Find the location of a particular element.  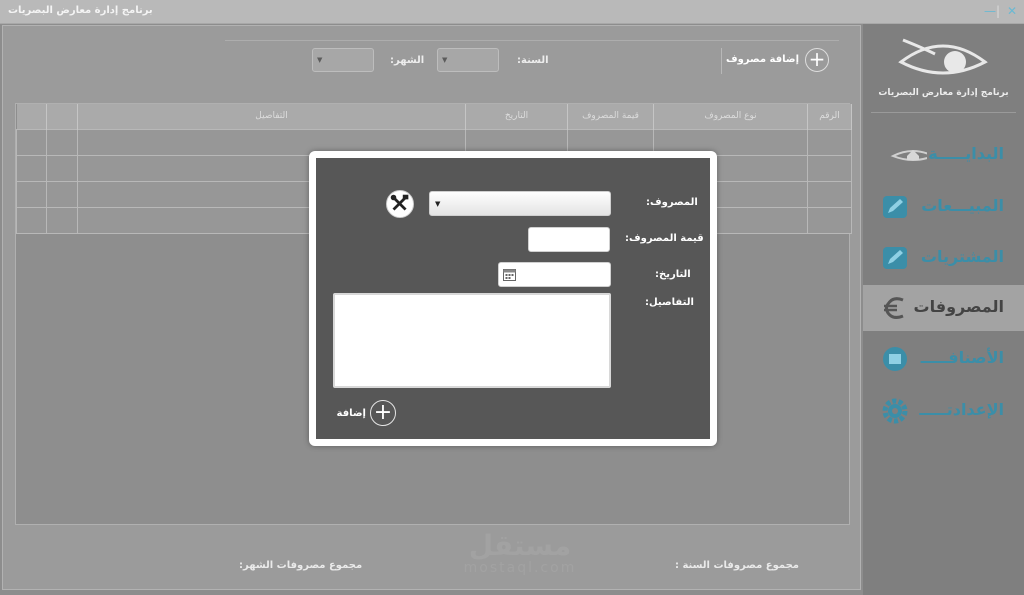

sidebar-item-settings: الإعدادتـــــ is located at coordinates (943, 411).